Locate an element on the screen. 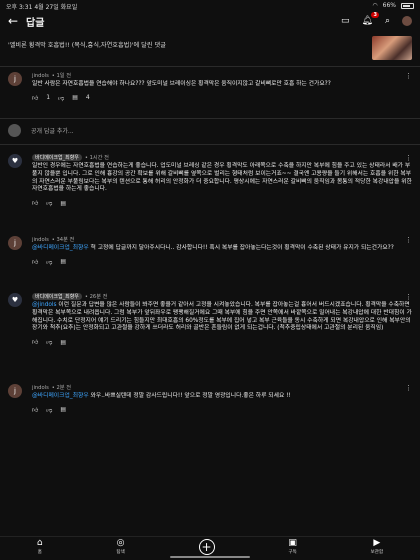 This screenshot has width=420, height=560. nav-explore: ◎ 탐색 is located at coordinates (120, 546).